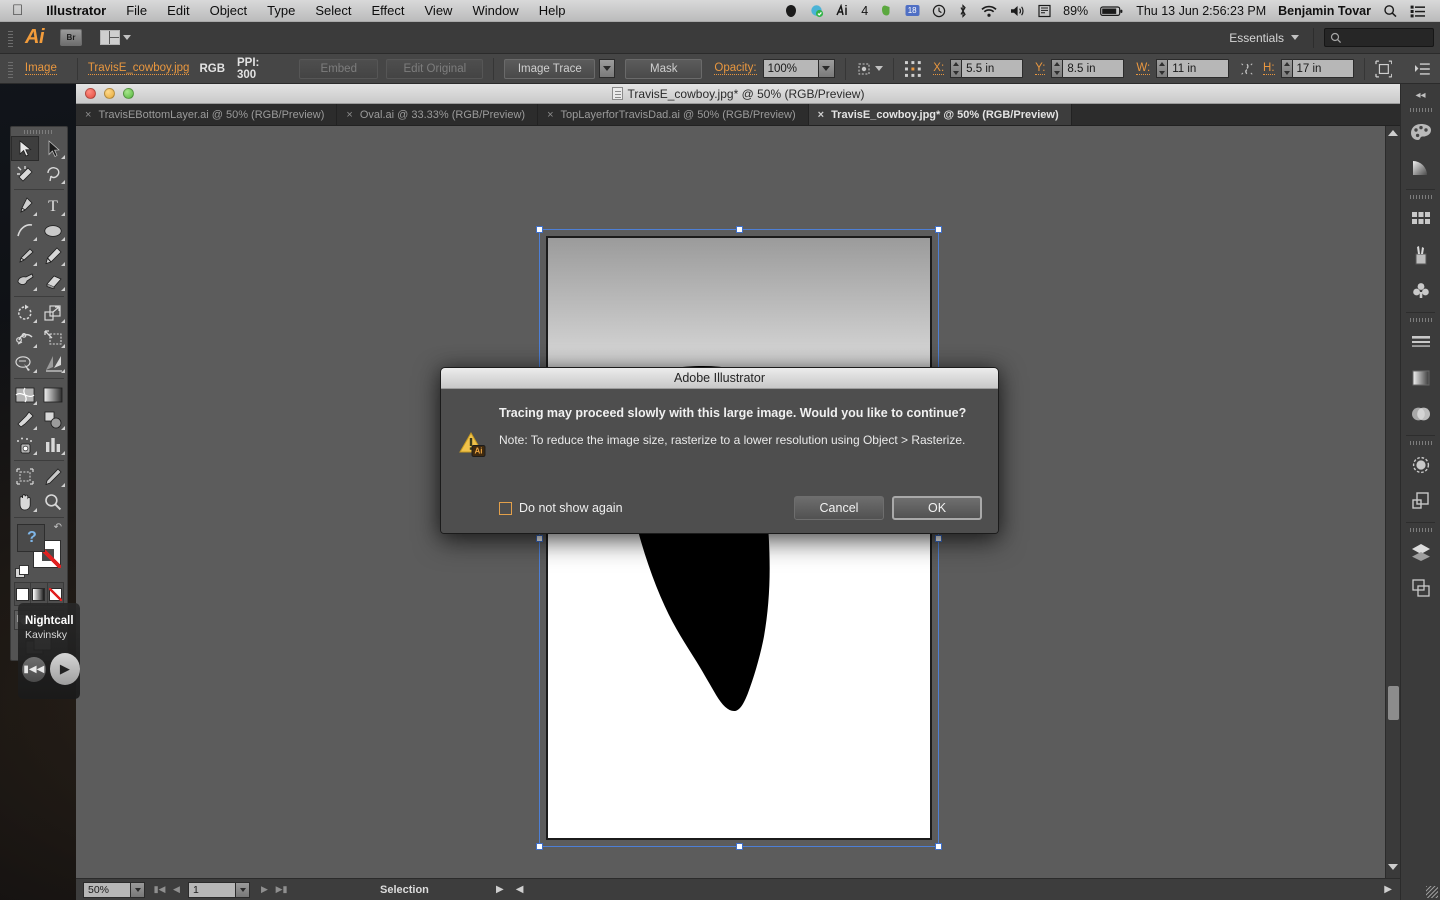 The width and height of the screenshot is (1440, 900). I want to click on artboards-panel-icon, so click(1420, 588).